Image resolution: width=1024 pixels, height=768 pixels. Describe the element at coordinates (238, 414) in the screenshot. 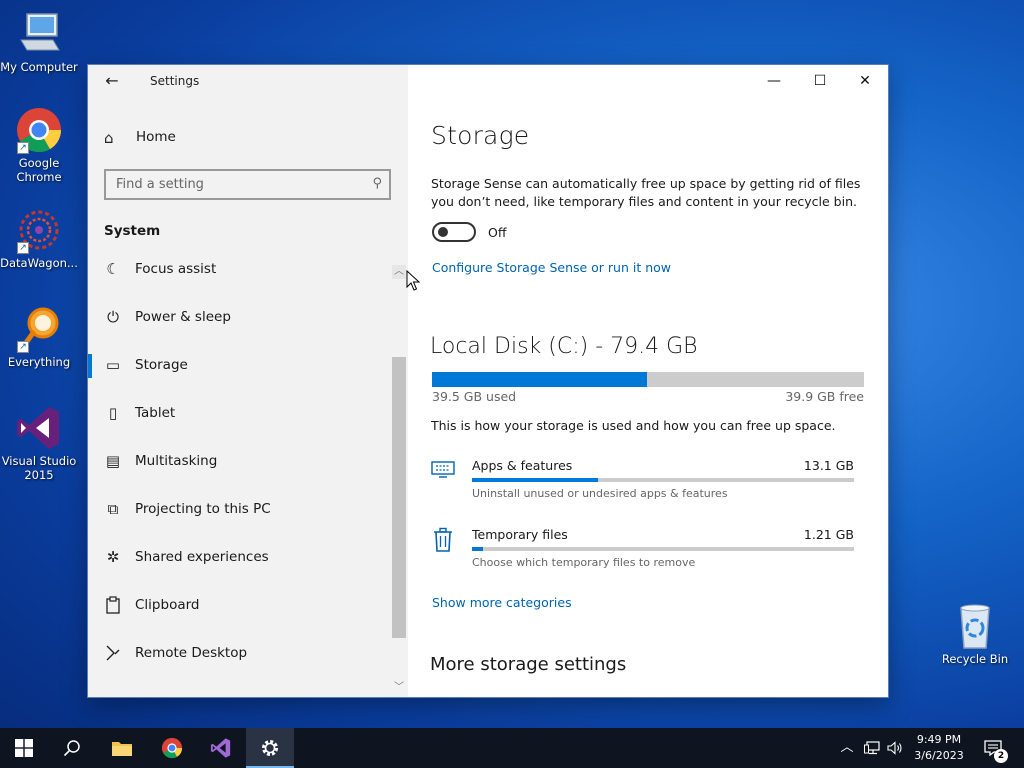

I see `sidebar-item-tablet: ▯ Tablet` at that location.